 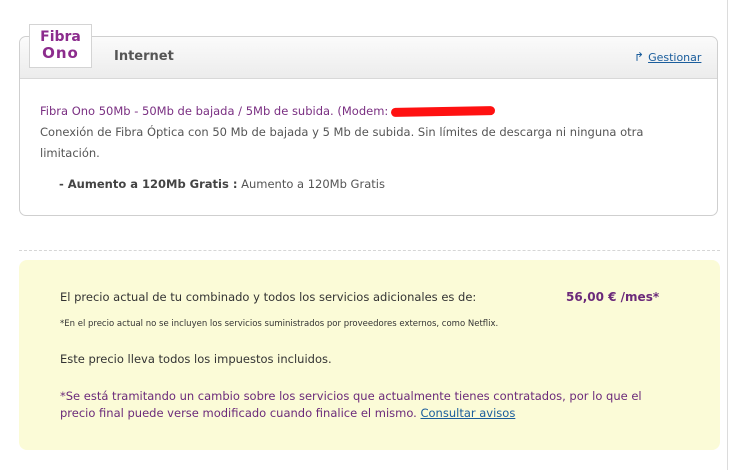 I want to click on manage-label: Gestionar, so click(x=675, y=57).